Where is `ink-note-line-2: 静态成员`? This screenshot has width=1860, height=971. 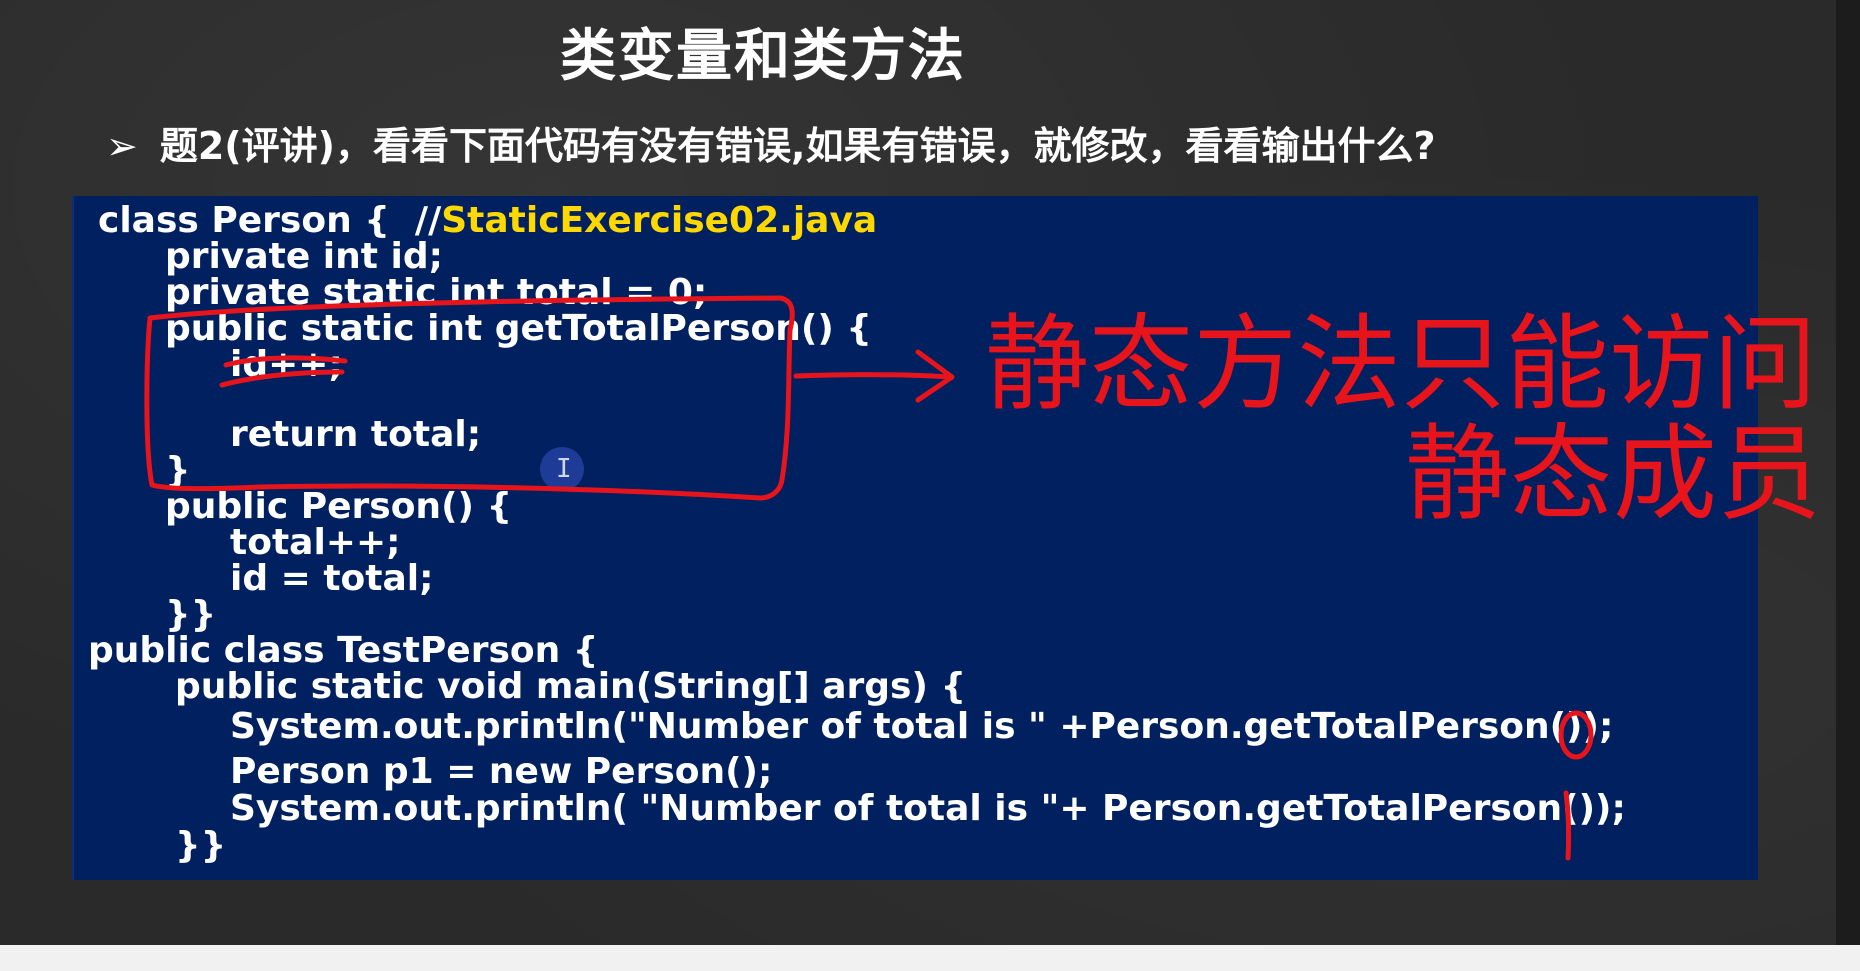 ink-note-line-2: 静态成员 is located at coordinates (1613, 474).